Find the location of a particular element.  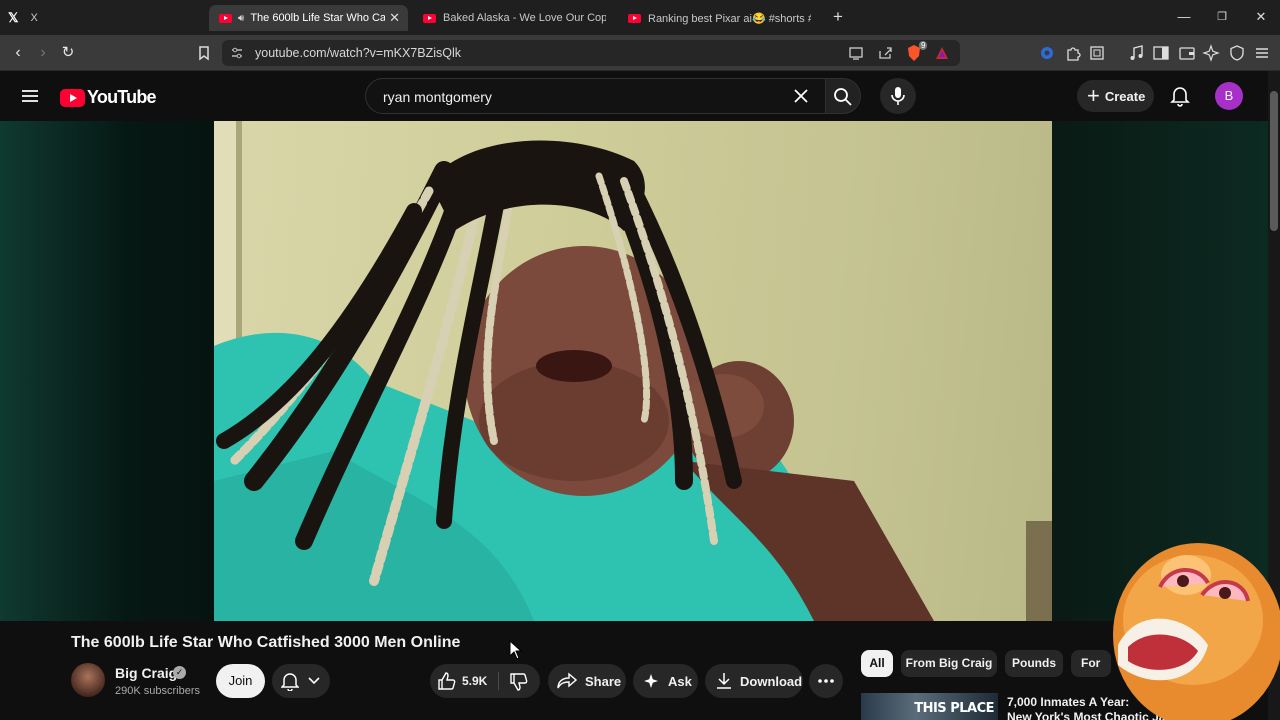

like-count: 5.9K is located at coordinates (474, 681).